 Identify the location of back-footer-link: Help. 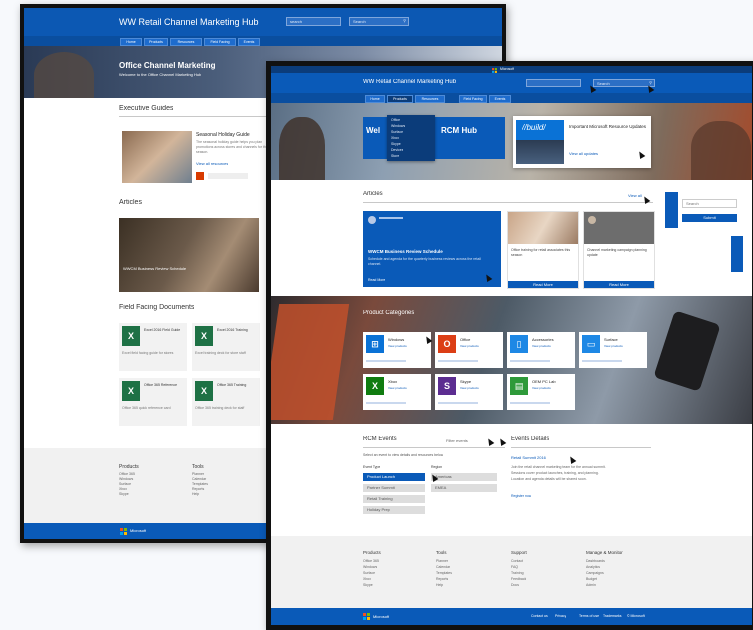
(200, 494).